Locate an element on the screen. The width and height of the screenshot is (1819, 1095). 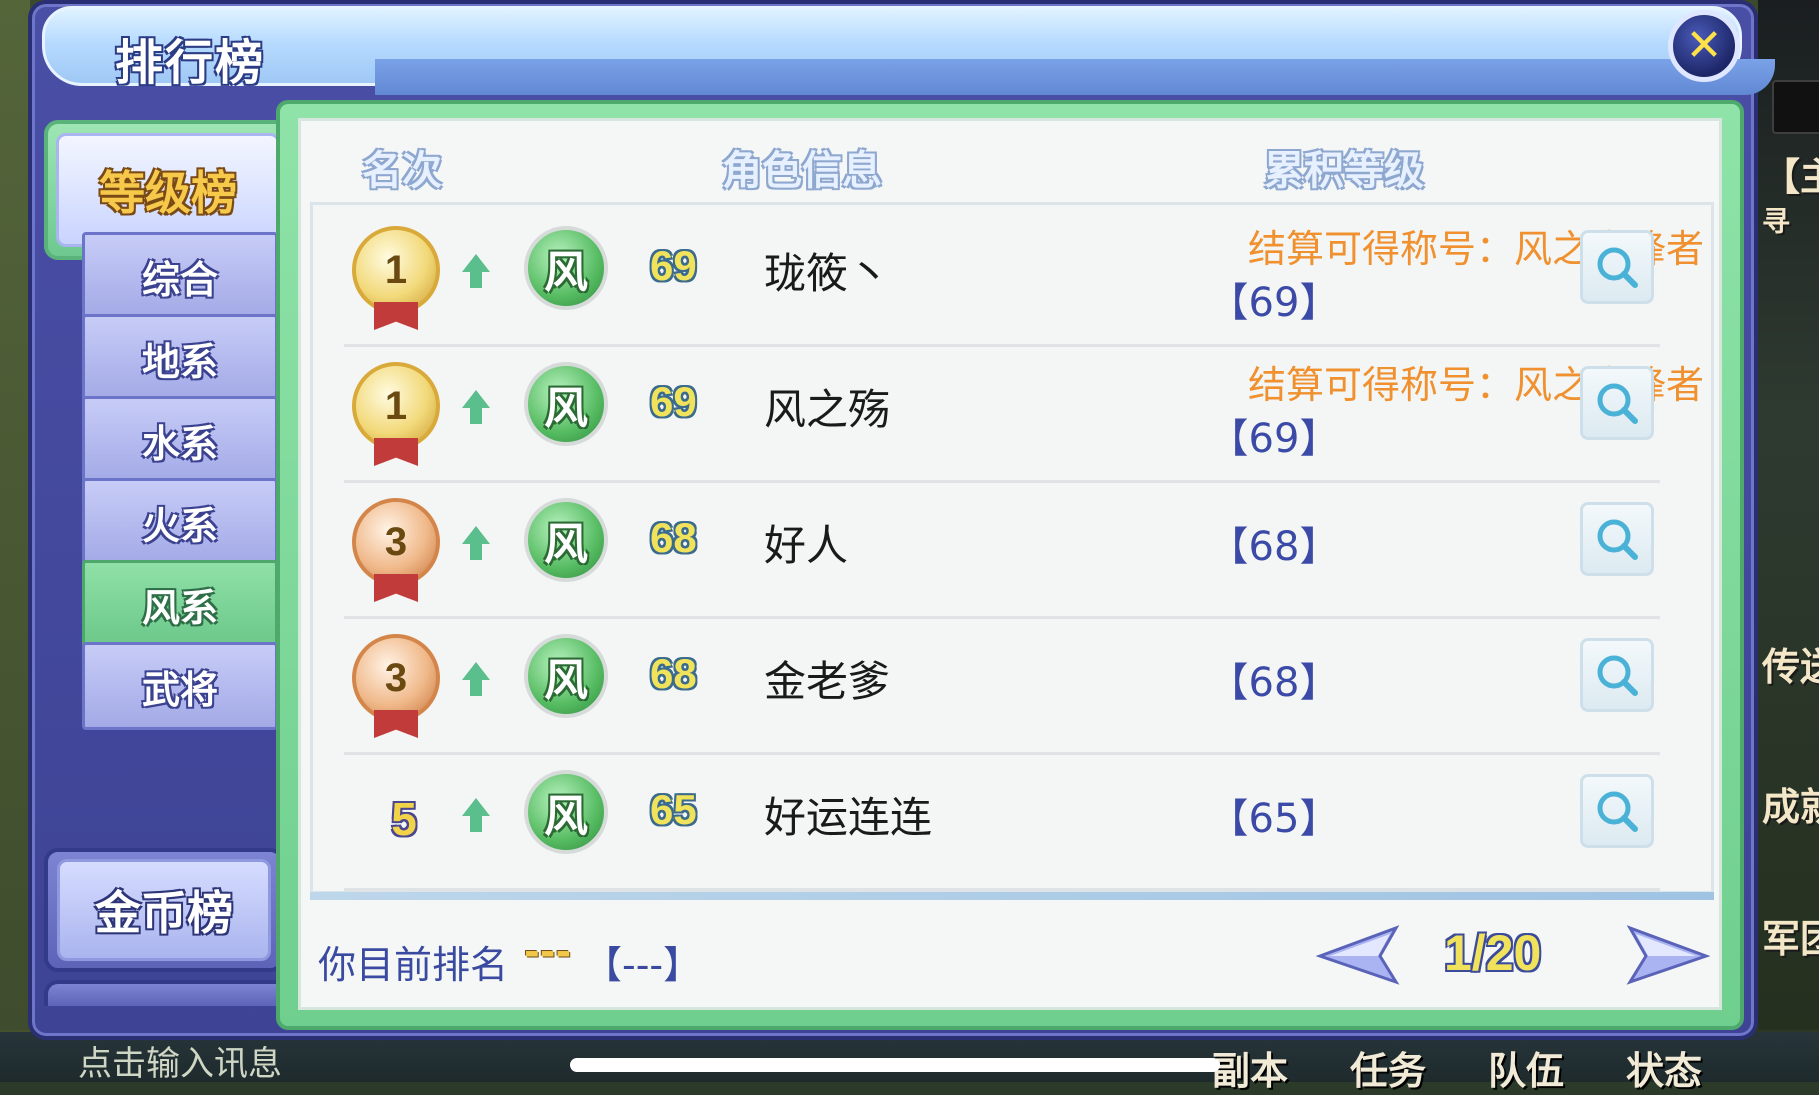
ranking-row: 5 风 65 好运连连 【65】 is located at coordinates (1002, 821).